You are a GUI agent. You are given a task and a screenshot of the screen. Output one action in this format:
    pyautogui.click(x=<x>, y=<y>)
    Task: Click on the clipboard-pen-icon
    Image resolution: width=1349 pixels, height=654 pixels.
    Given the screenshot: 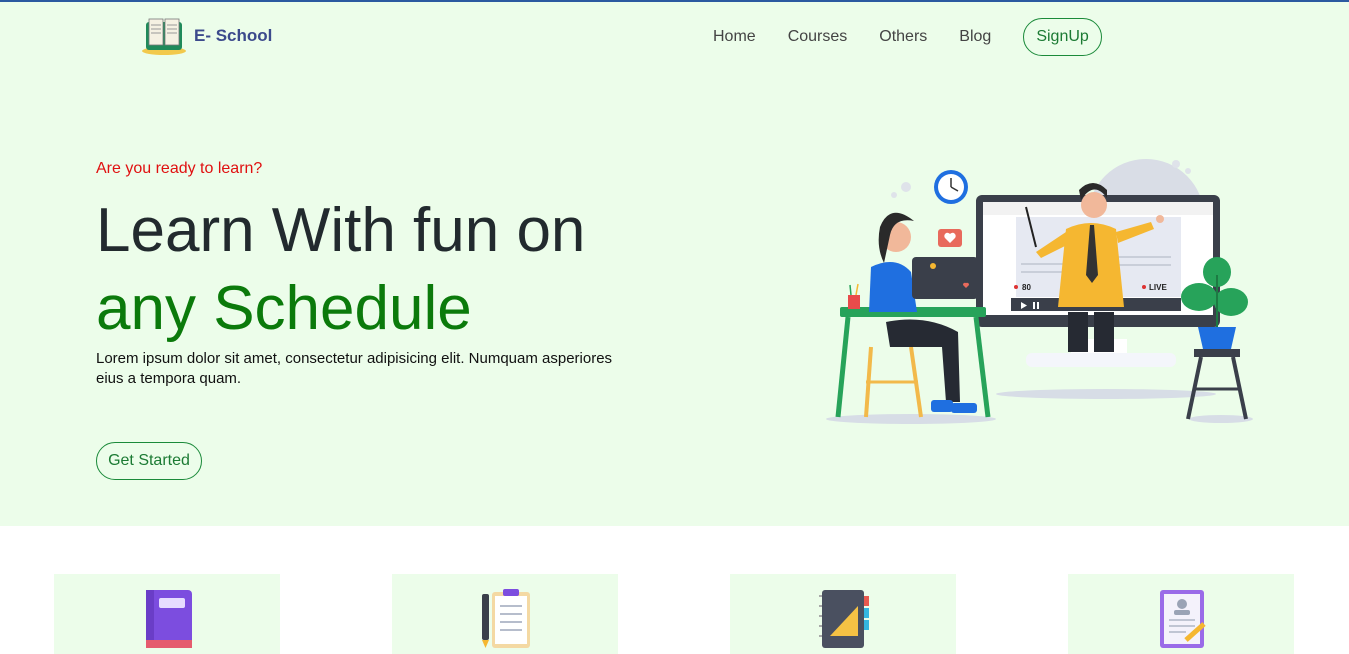 What is the action you would take?
    pyautogui.click(x=506, y=618)
    